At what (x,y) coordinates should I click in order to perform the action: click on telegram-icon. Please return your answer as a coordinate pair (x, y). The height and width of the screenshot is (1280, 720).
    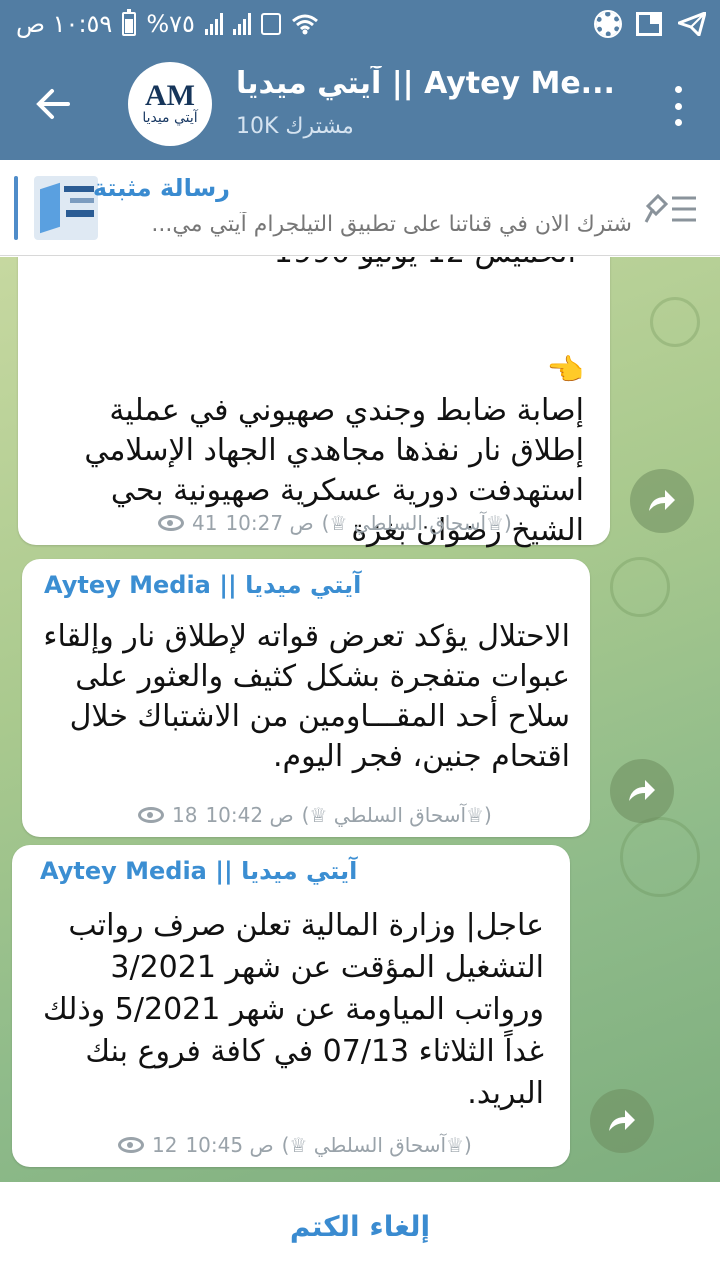
    Looking at the image, I should click on (692, 24).